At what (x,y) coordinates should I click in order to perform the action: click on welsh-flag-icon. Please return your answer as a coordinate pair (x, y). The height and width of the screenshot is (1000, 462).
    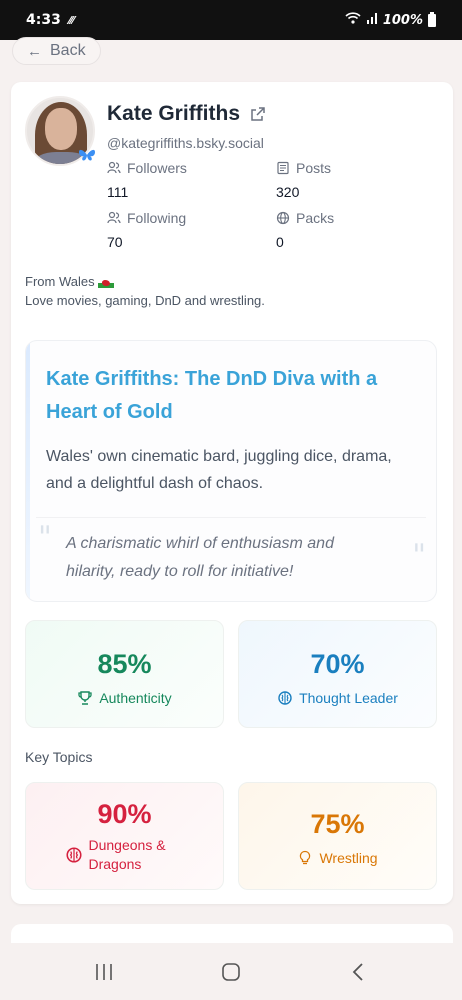
    Looking at the image, I should click on (105, 282).